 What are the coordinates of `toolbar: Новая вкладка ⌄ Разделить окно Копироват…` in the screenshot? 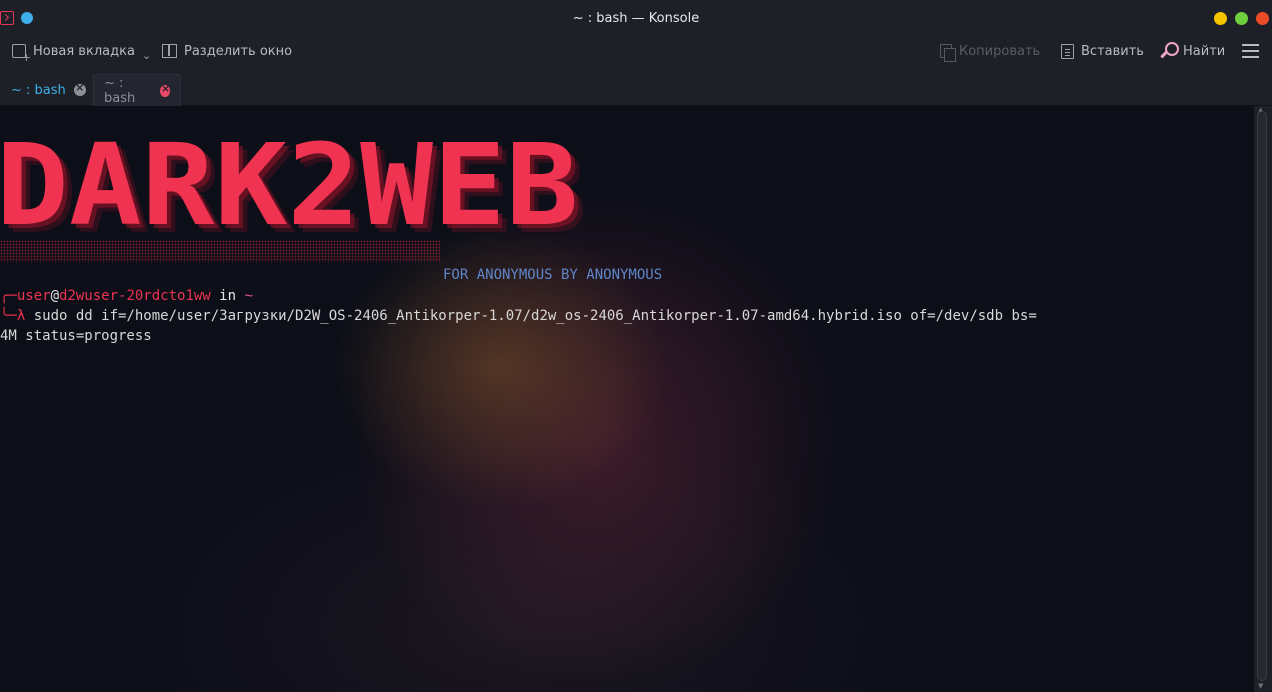 It's located at (636, 54).